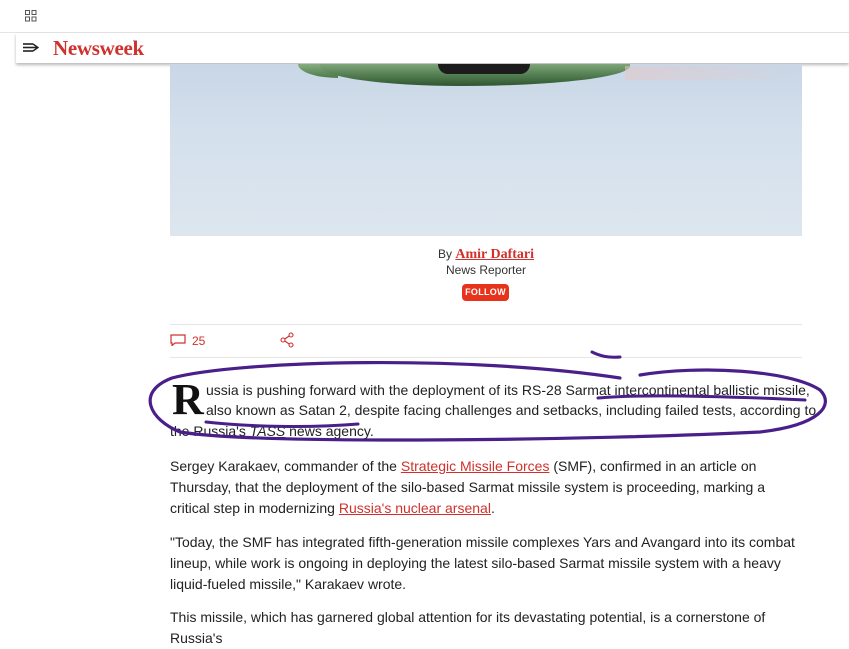 This screenshot has height=649, width=849. Describe the element at coordinates (486, 324) in the screenshot. I see `divider-top` at that location.